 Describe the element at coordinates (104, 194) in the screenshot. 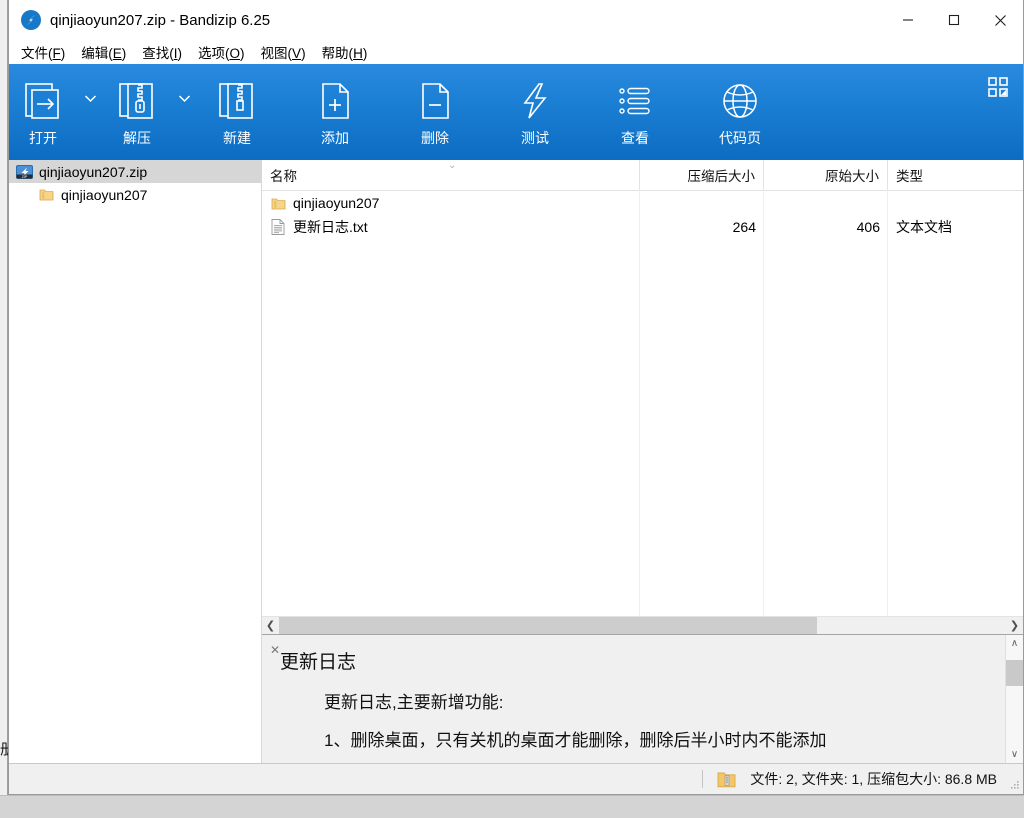

I see `tree-item-label: qinjiaoyun207` at that location.